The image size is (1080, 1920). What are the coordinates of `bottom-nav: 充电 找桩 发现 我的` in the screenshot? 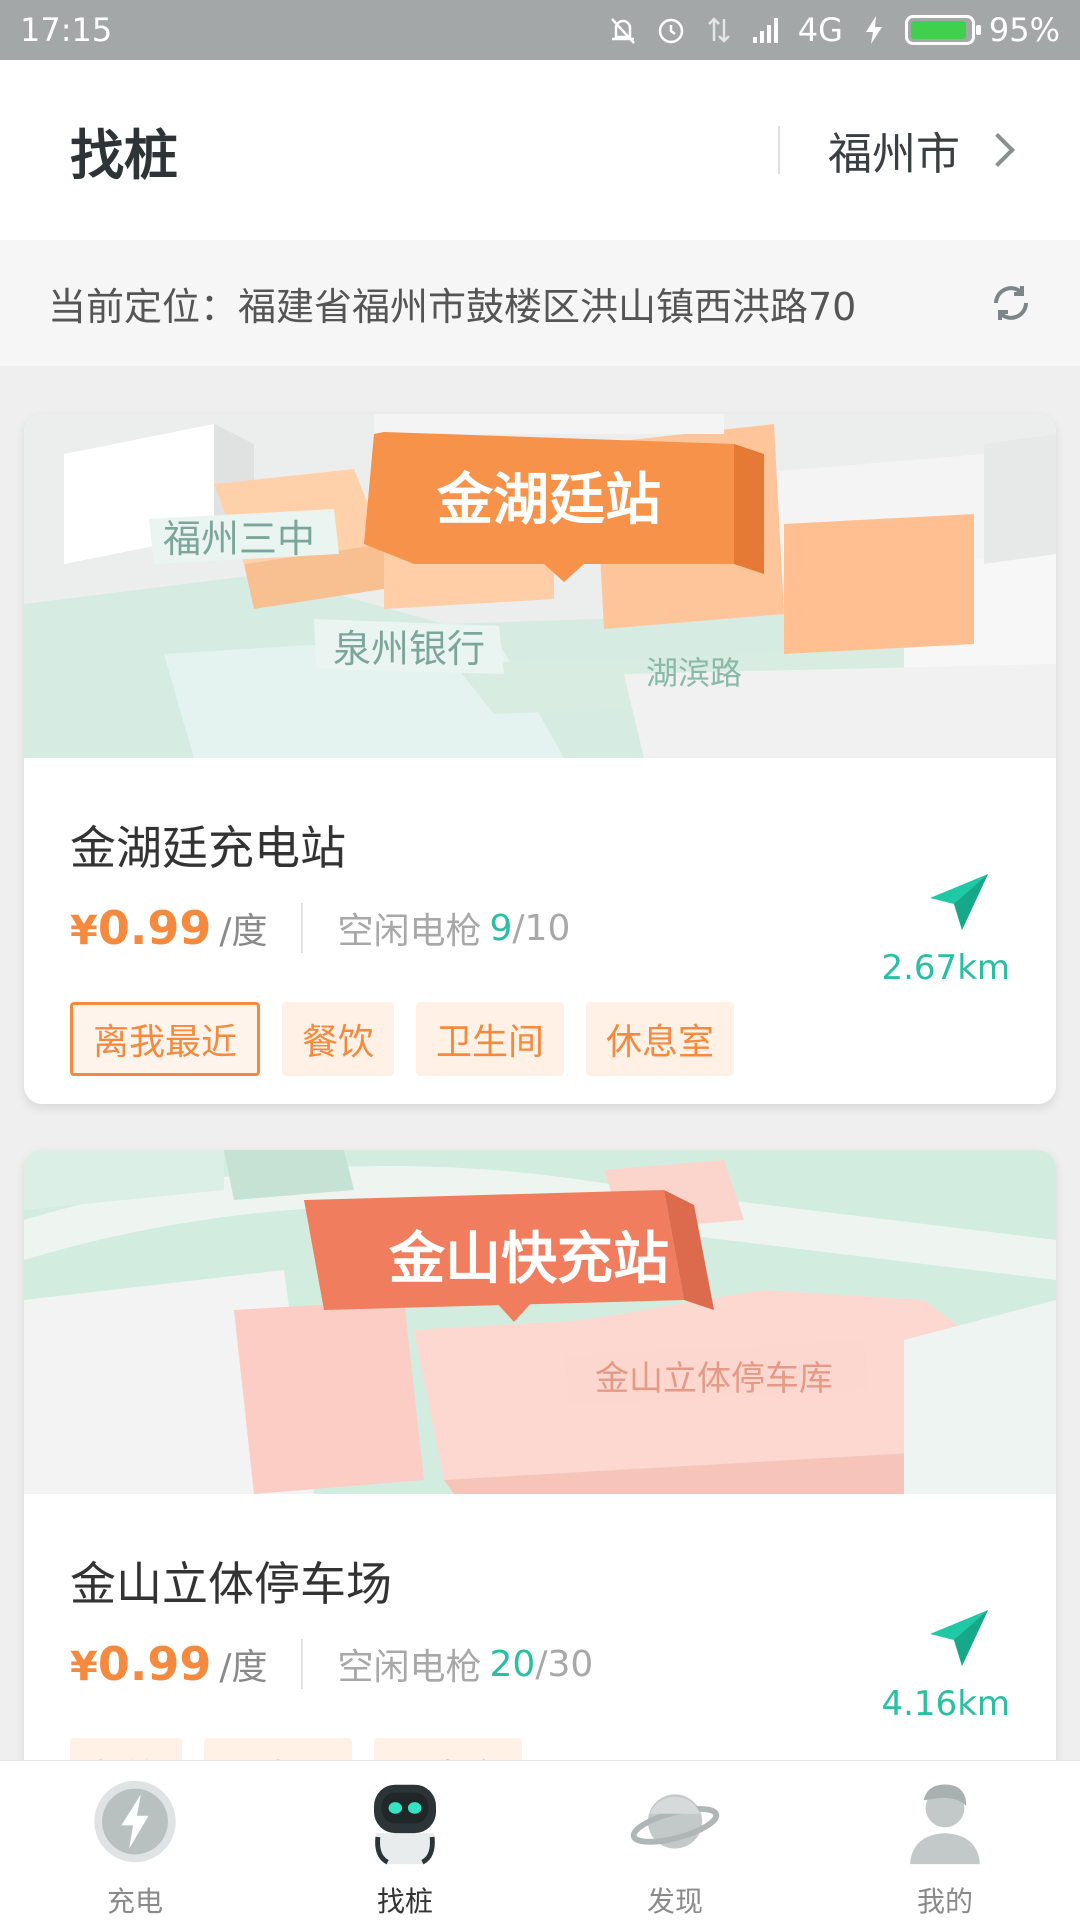 It's located at (540, 1840).